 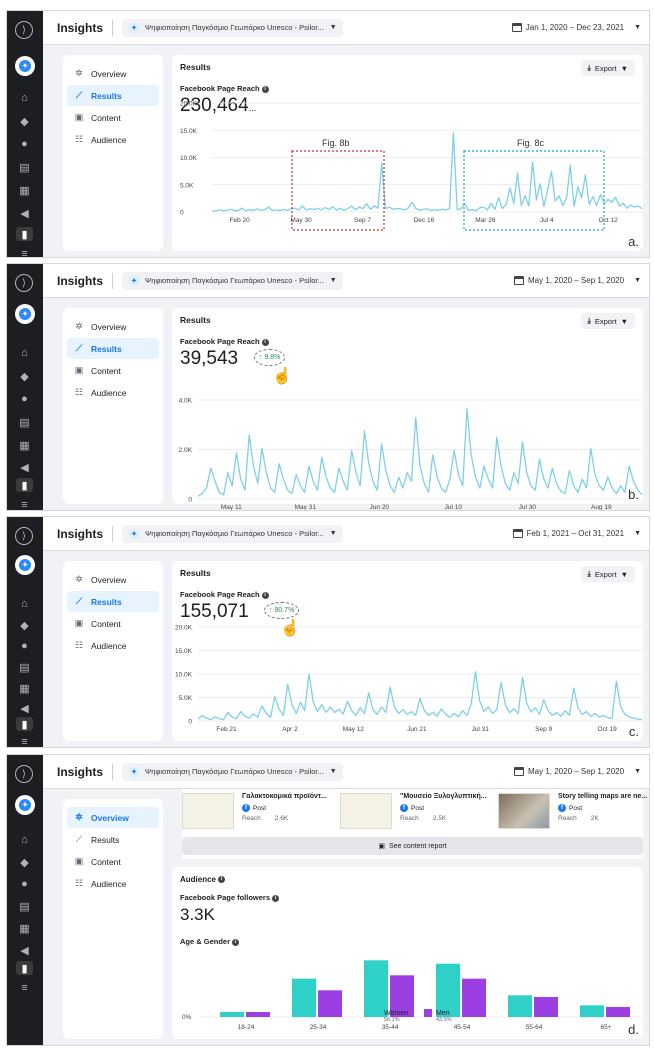 What do you see at coordinates (576, 533) in the screenshot?
I see `date-range-picker: Feb 1, 2021 – Oct 31, 2021 ▼` at bounding box center [576, 533].